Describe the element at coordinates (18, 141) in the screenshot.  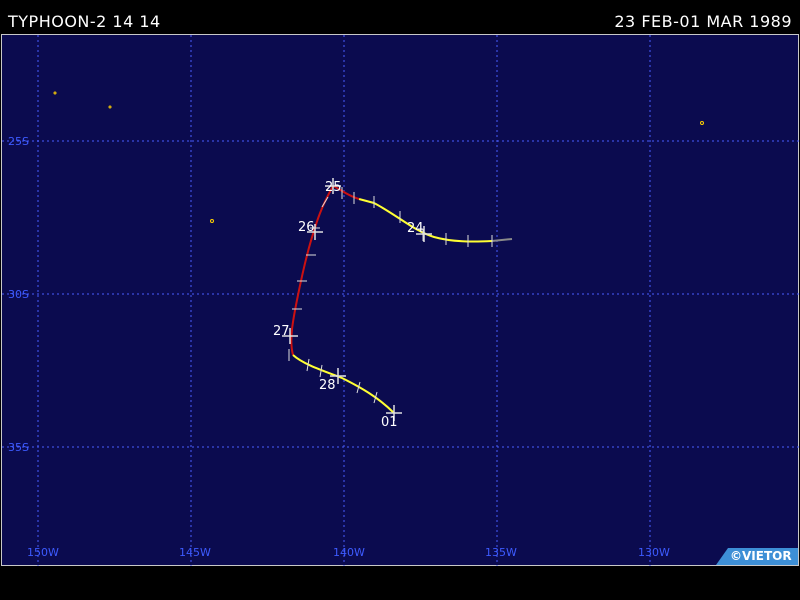
I see `lat-label-25s: 25S` at that location.